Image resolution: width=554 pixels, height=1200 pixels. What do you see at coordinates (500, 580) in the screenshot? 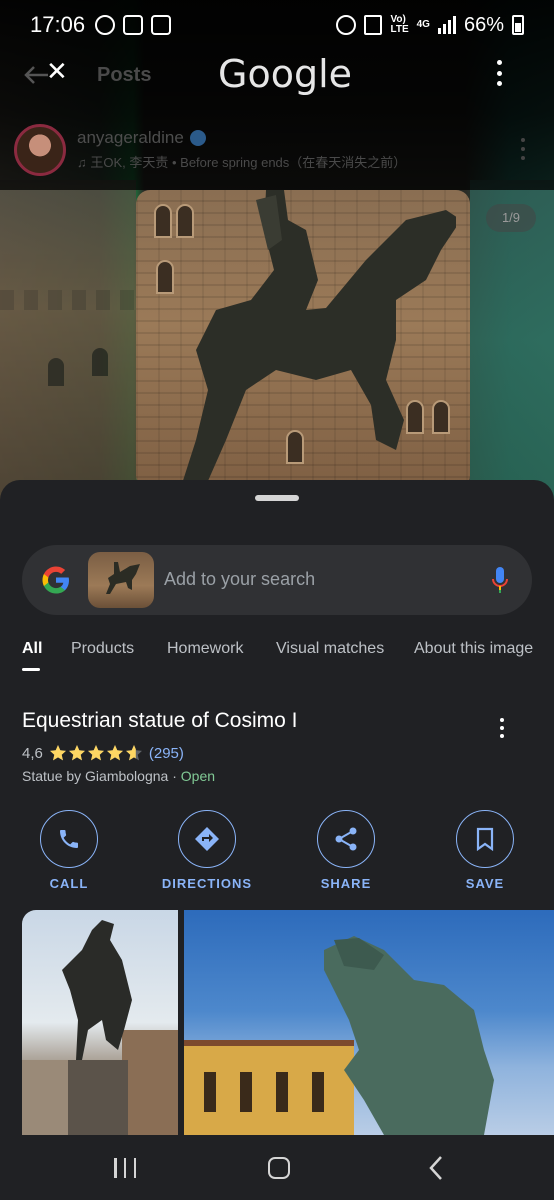
I see `microphone-icon` at bounding box center [500, 580].